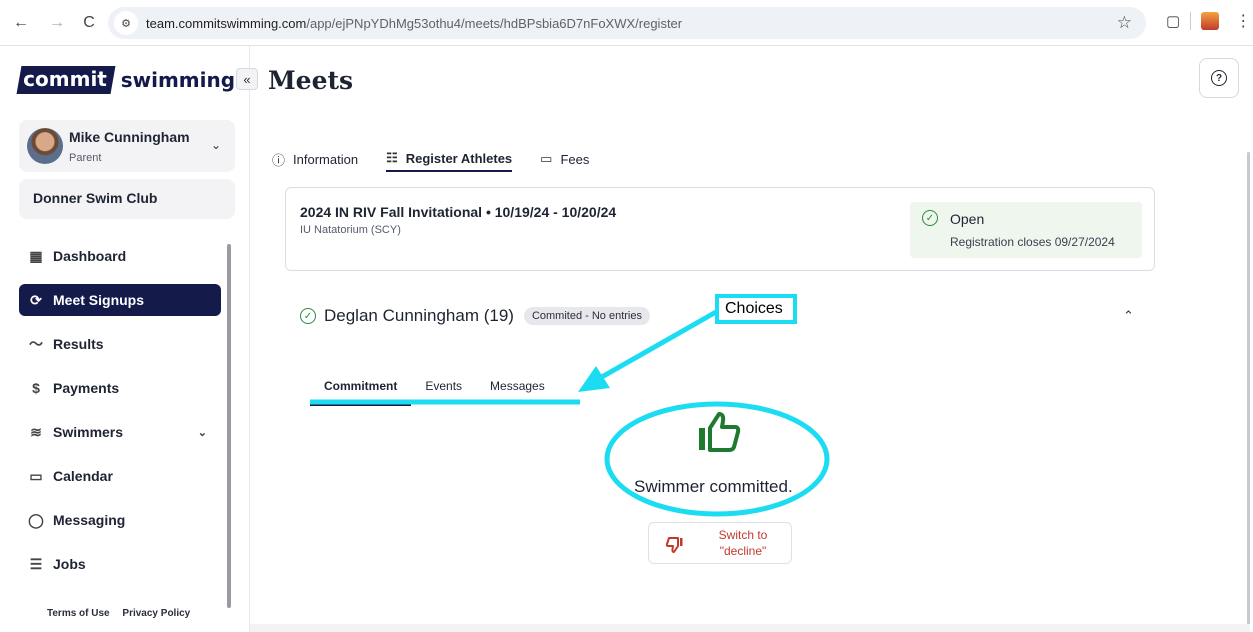 The width and height of the screenshot is (1253, 632). I want to click on sidebar-item-dashboard: ▦ Dashboard, so click(120, 256).